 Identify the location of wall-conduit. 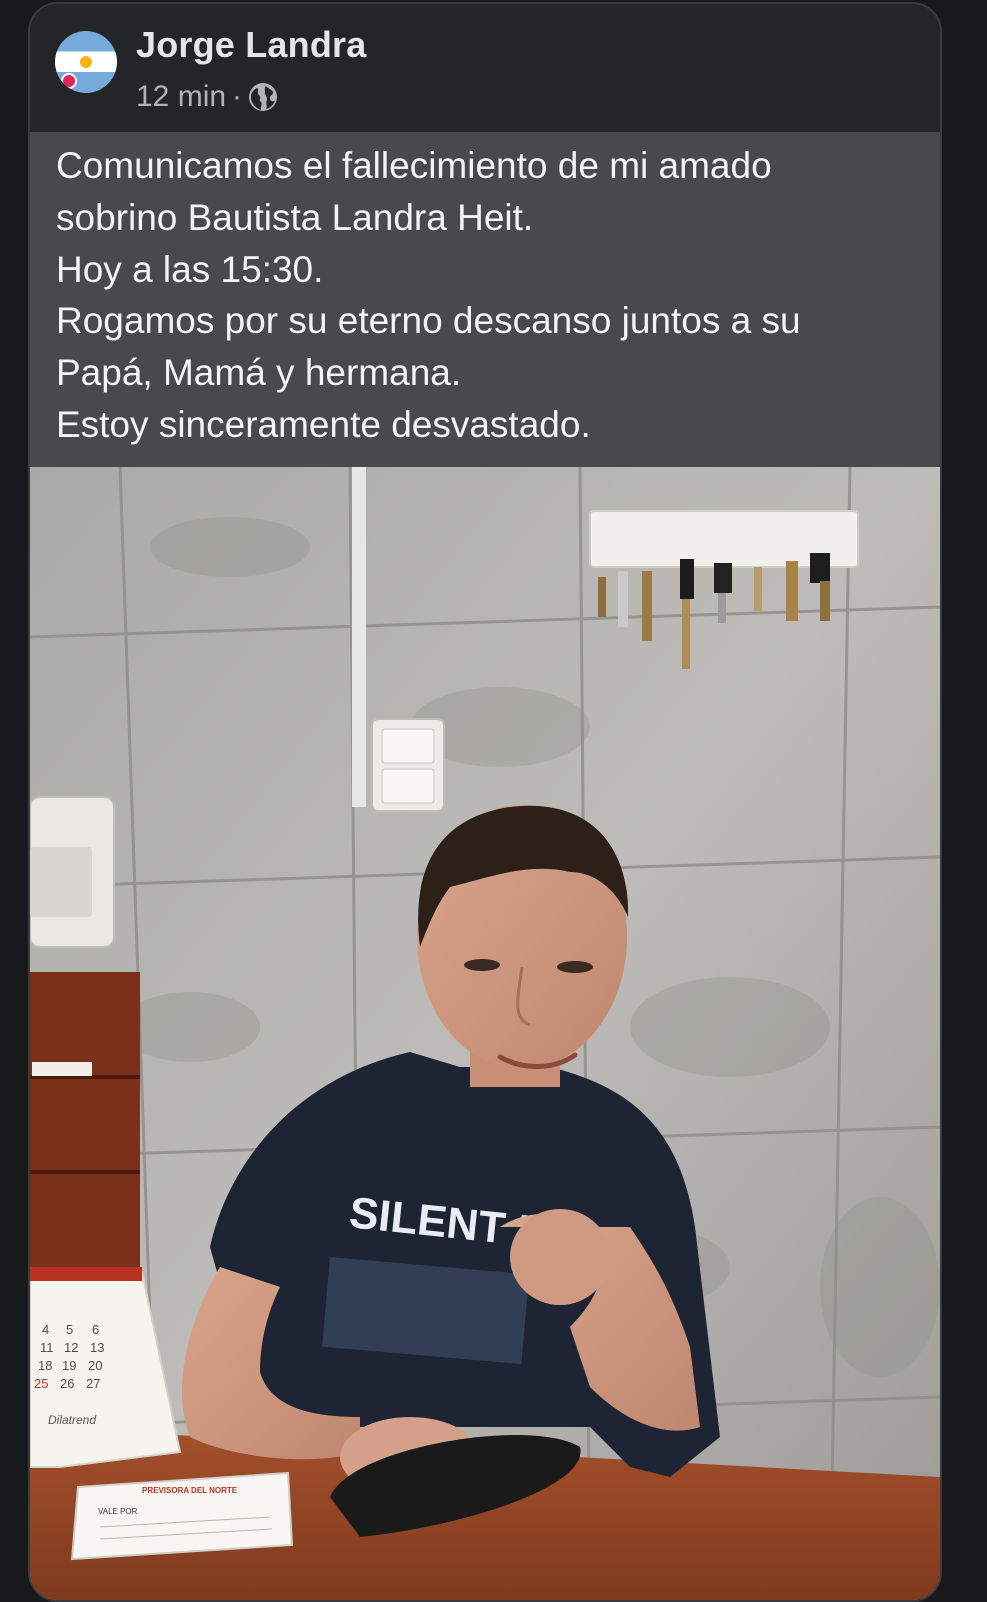
(359, 637).